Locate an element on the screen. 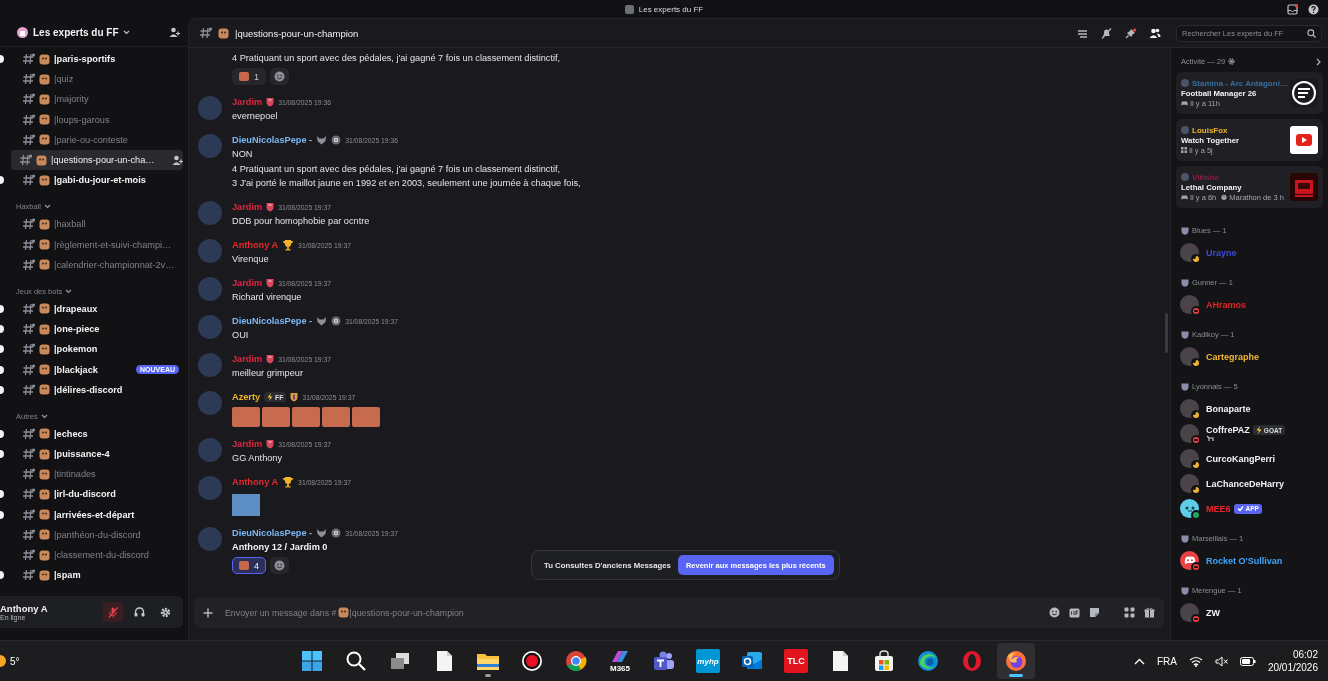 This screenshot has width=1328, height=681. smiley-icon is located at coordinates (1054, 612).